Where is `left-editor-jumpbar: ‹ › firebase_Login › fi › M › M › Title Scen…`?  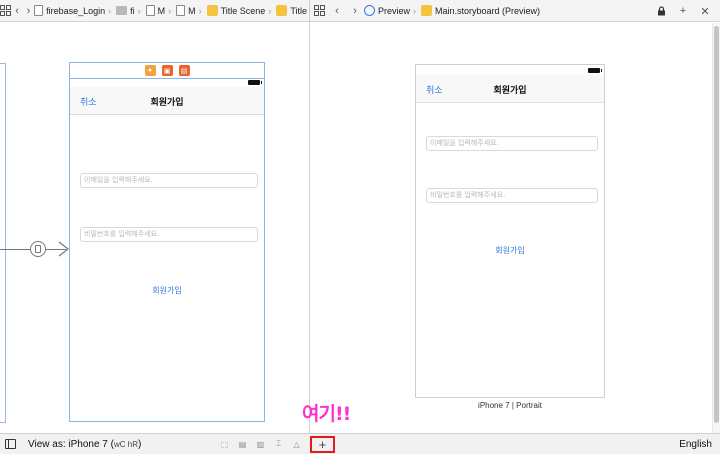
left-editor-jumpbar: ‹ › firebase_Login › fi › M › M › Title Scen… is located at coordinates (154, 11).